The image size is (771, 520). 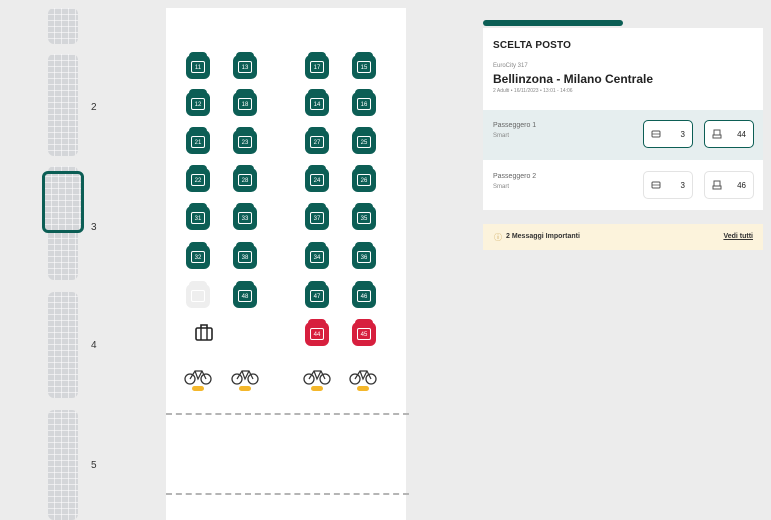 I want to click on seat-number: 13, so click(x=245, y=67).